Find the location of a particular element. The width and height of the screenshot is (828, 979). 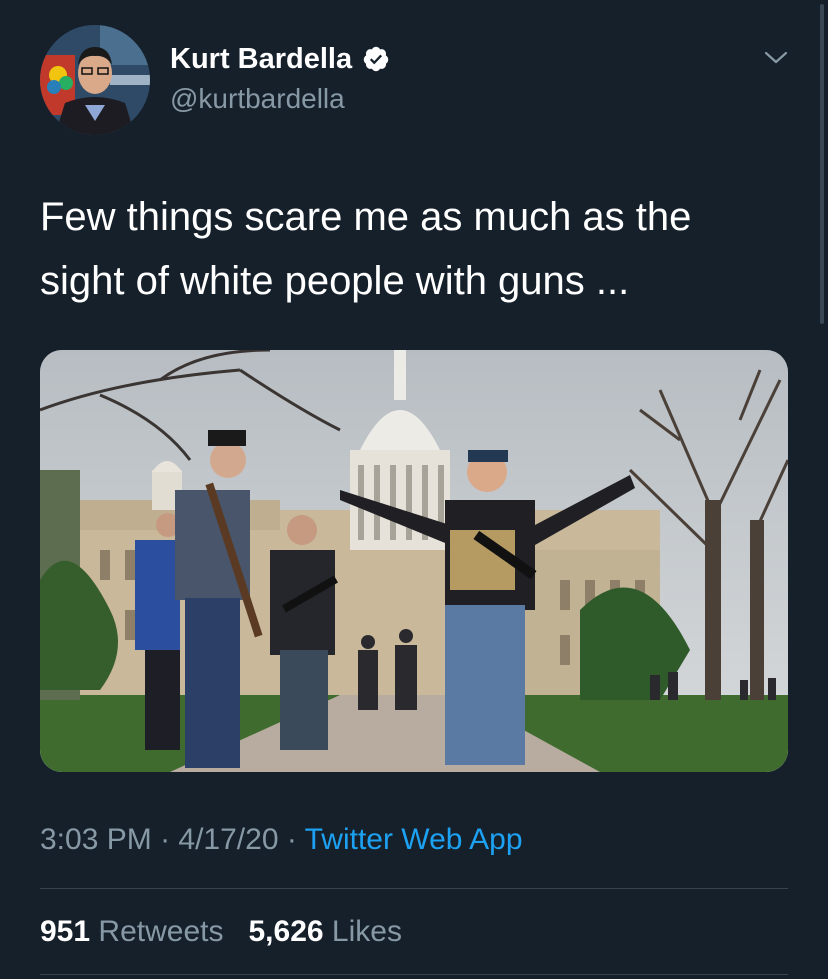

scrollbar is located at coordinates (822, 164).